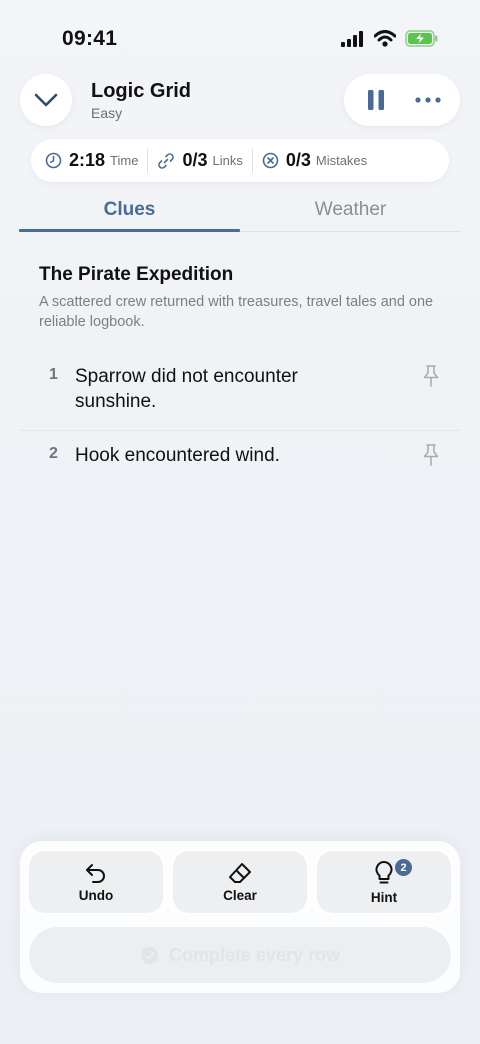 The height and width of the screenshot is (1044, 480). I want to click on status-bar: 09:41, so click(240, 35).